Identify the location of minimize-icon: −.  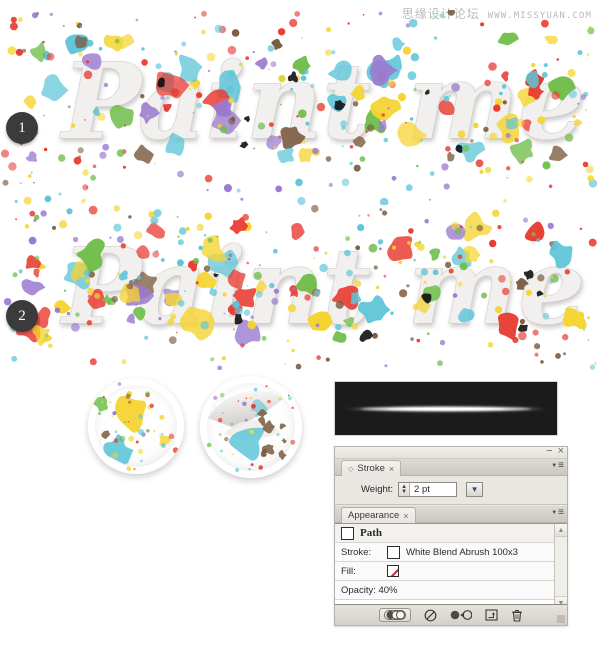
(549, 451).